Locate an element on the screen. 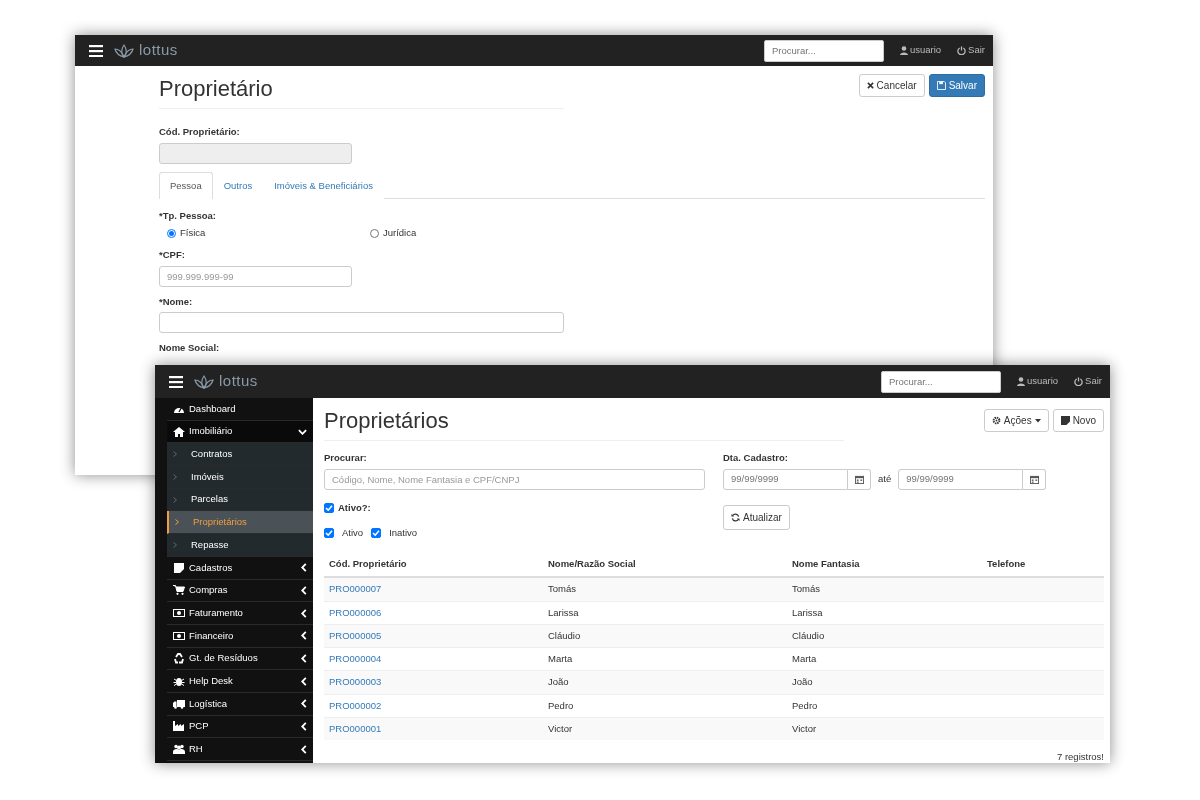 This screenshot has width=1200, height=800. sidebar-item: Cadastros is located at coordinates (240, 568).